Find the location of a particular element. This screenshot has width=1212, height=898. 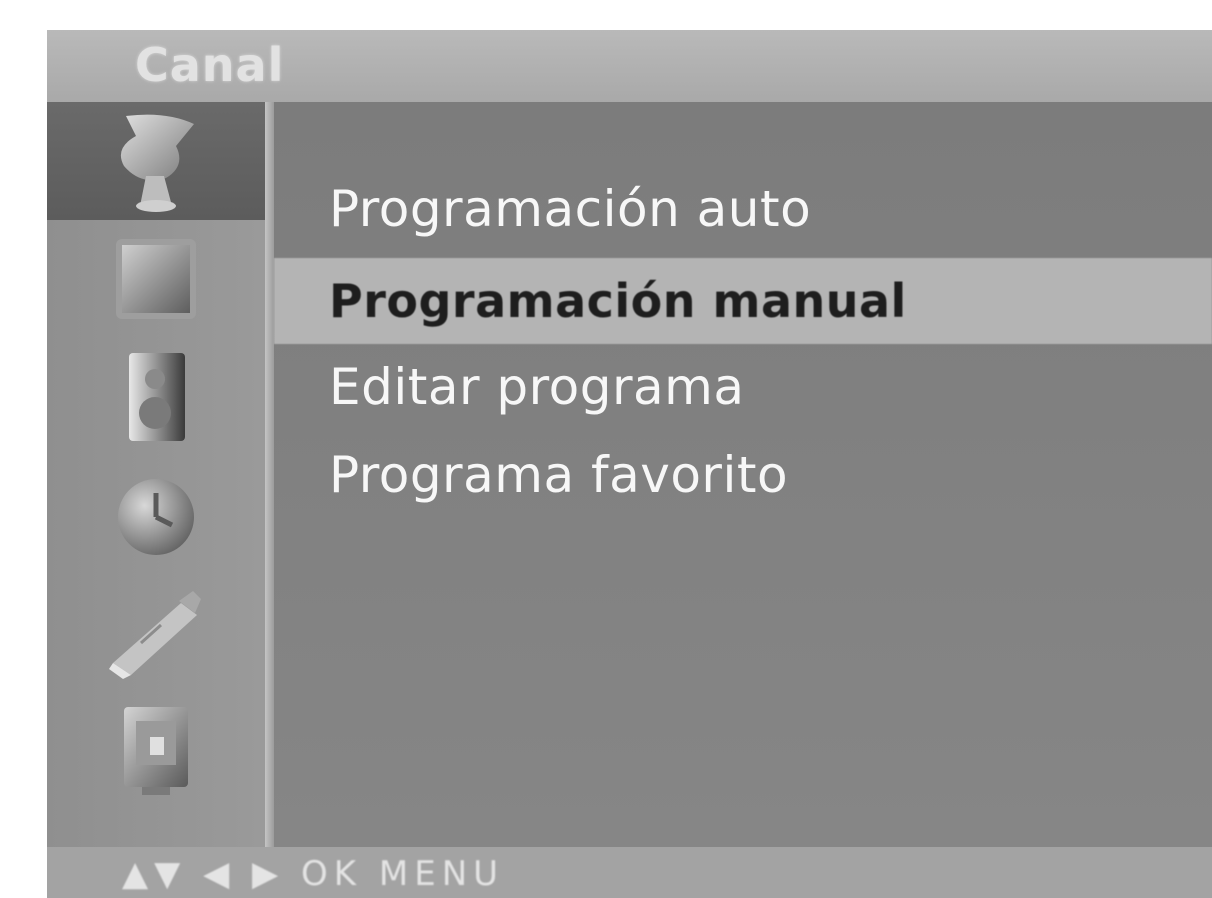

menu-item-edit-program: Editar programa is located at coordinates (743, 387).